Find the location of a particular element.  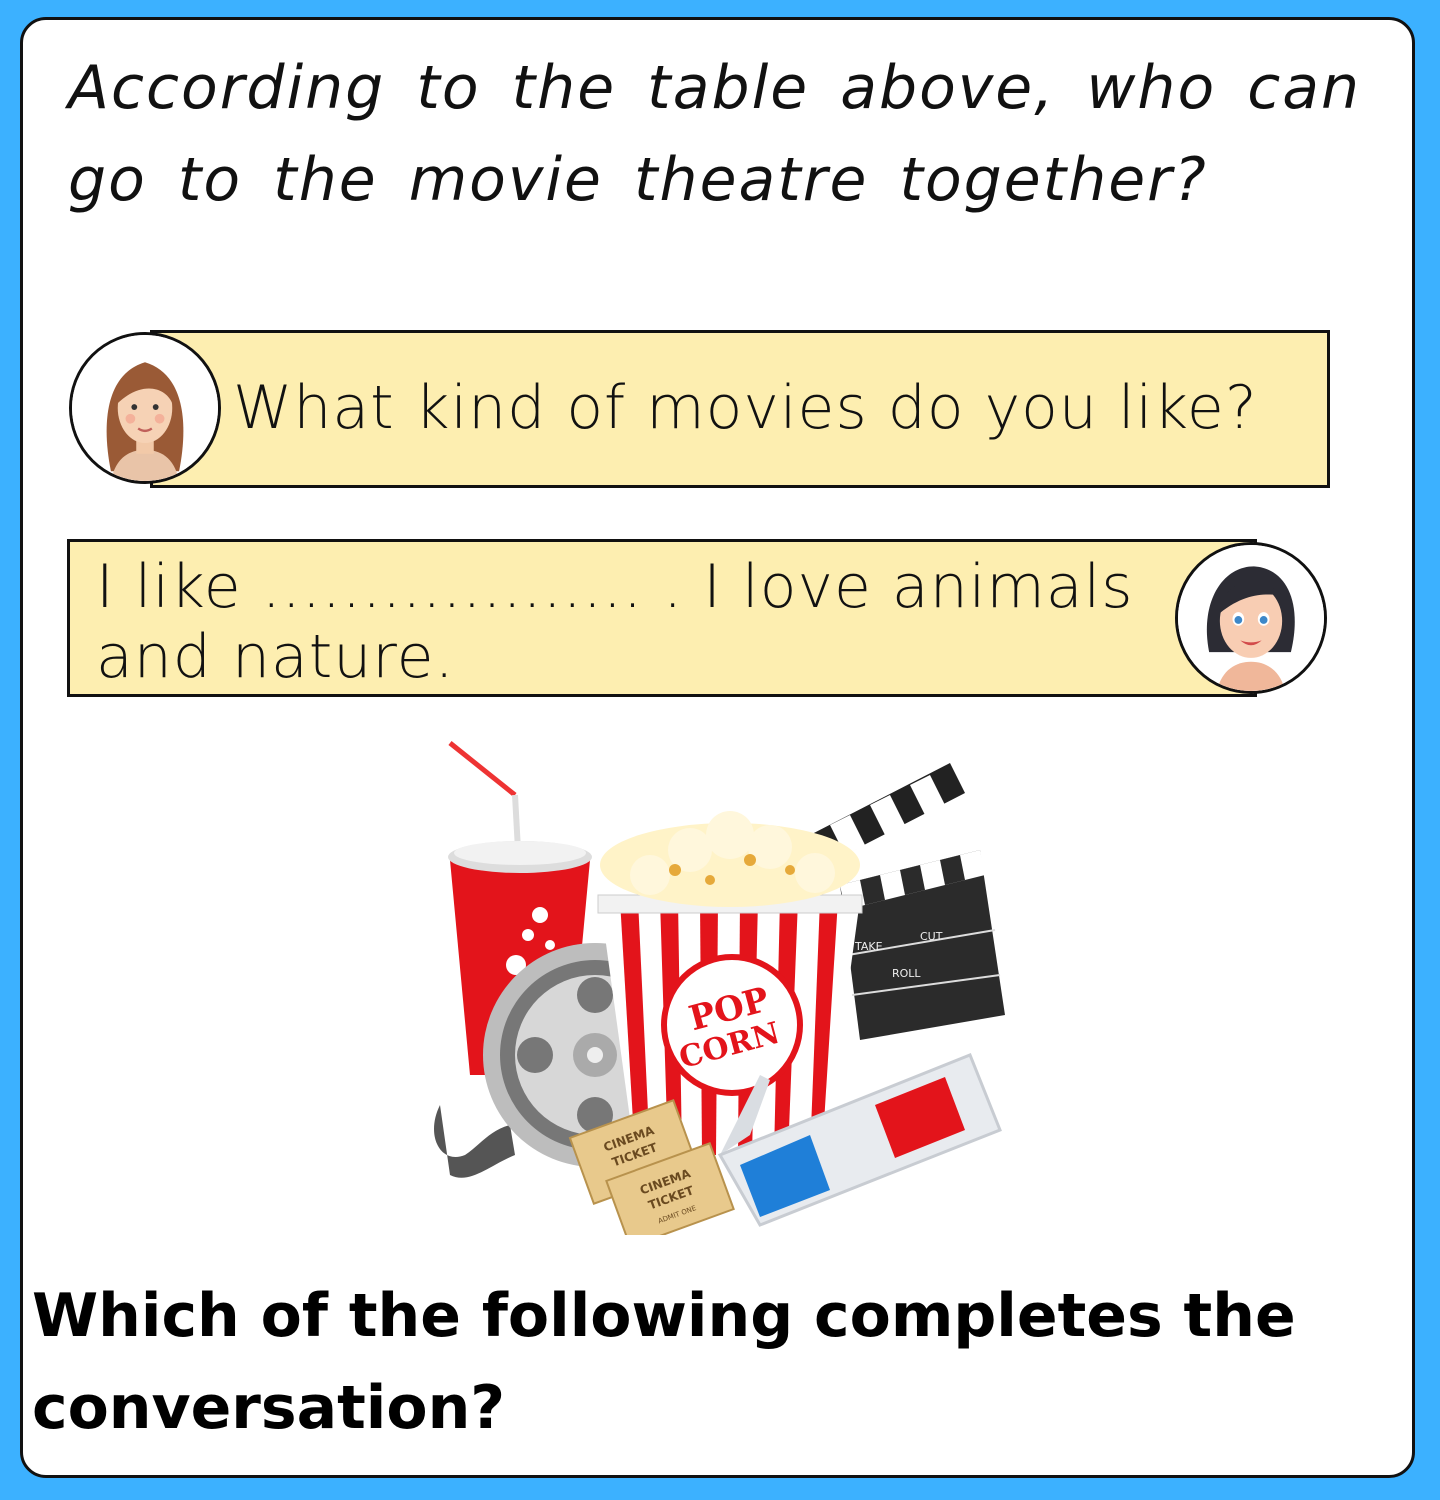

clapper-take-label: TAKE is located at coordinates (868, 946).